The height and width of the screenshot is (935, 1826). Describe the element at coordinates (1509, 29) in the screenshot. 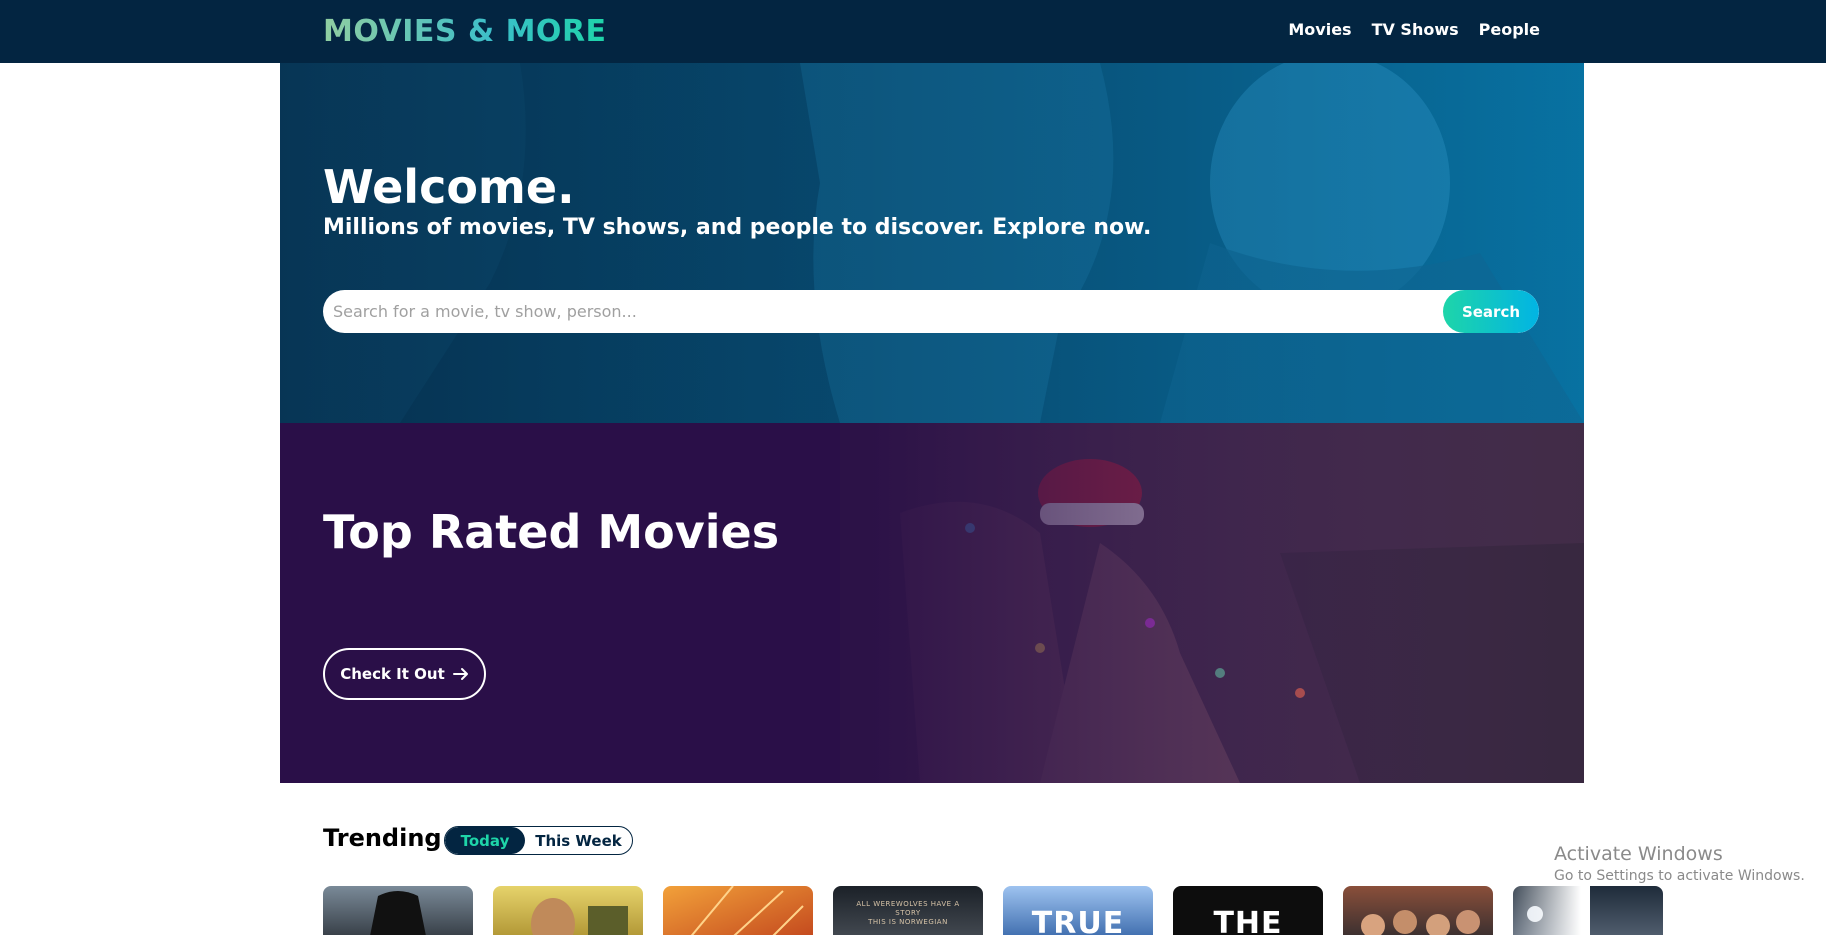

I see `nav-people: People` at that location.